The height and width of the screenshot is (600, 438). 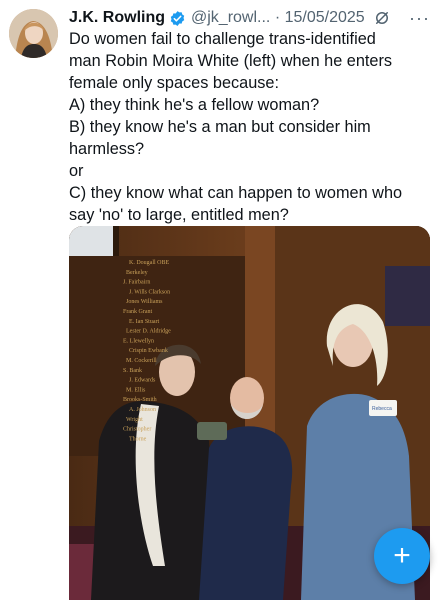 I want to click on honours-board-name: Thorne, so click(x=138, y=439).